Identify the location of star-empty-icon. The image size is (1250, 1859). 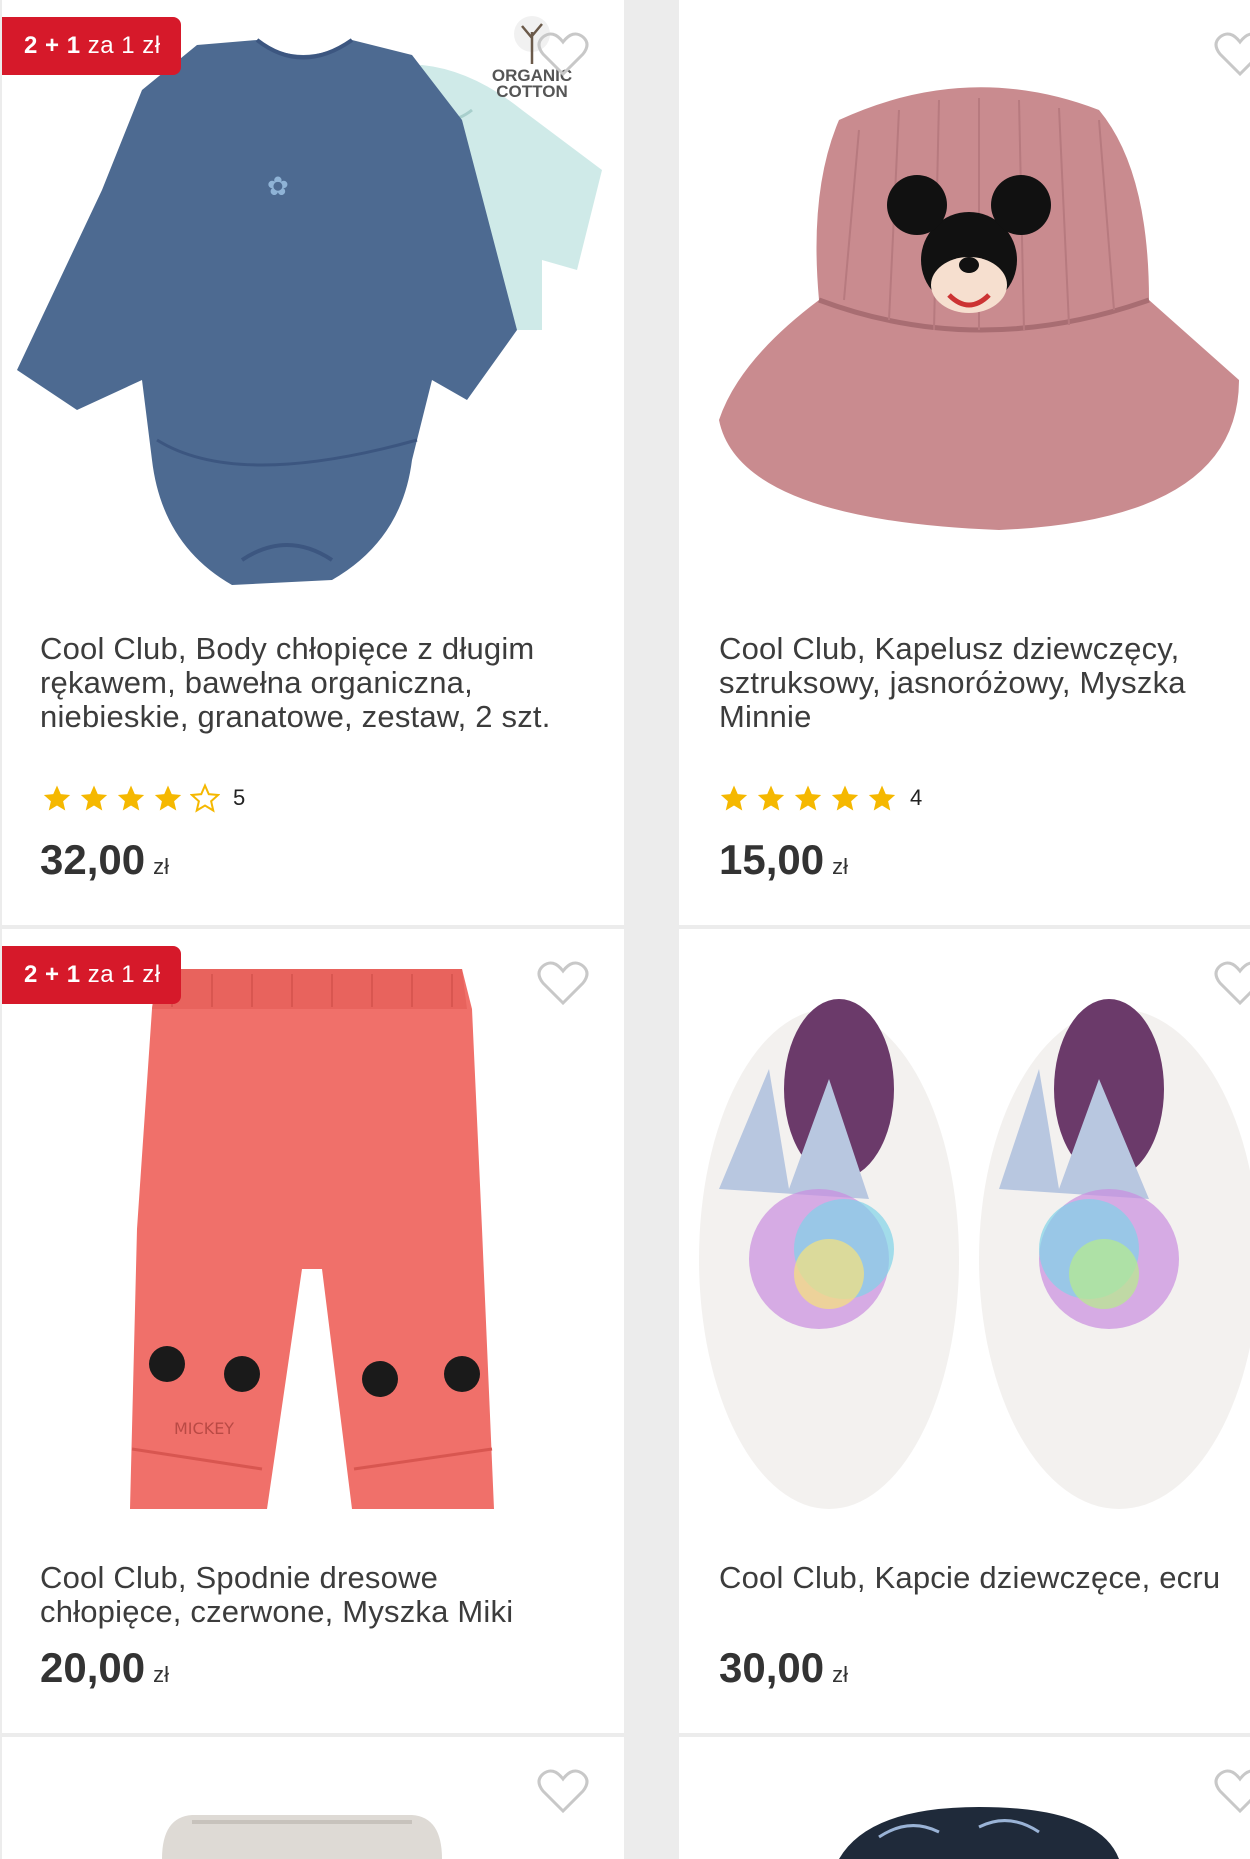
(205, 798).